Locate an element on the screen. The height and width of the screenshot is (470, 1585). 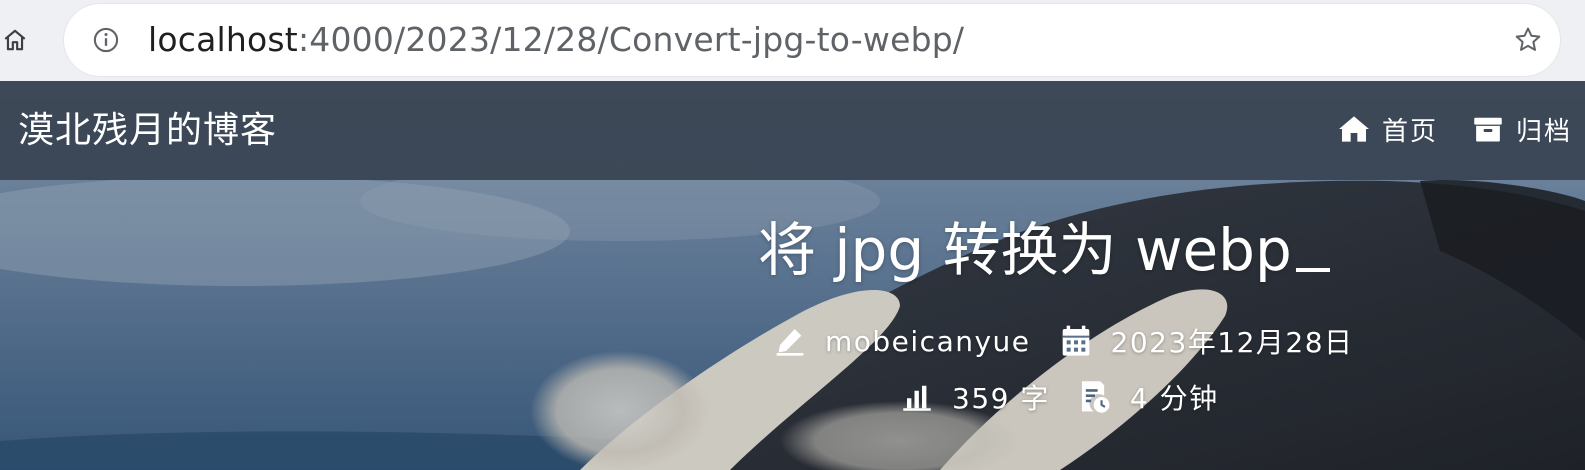
site-info-button is located at coordinates (106, 40).